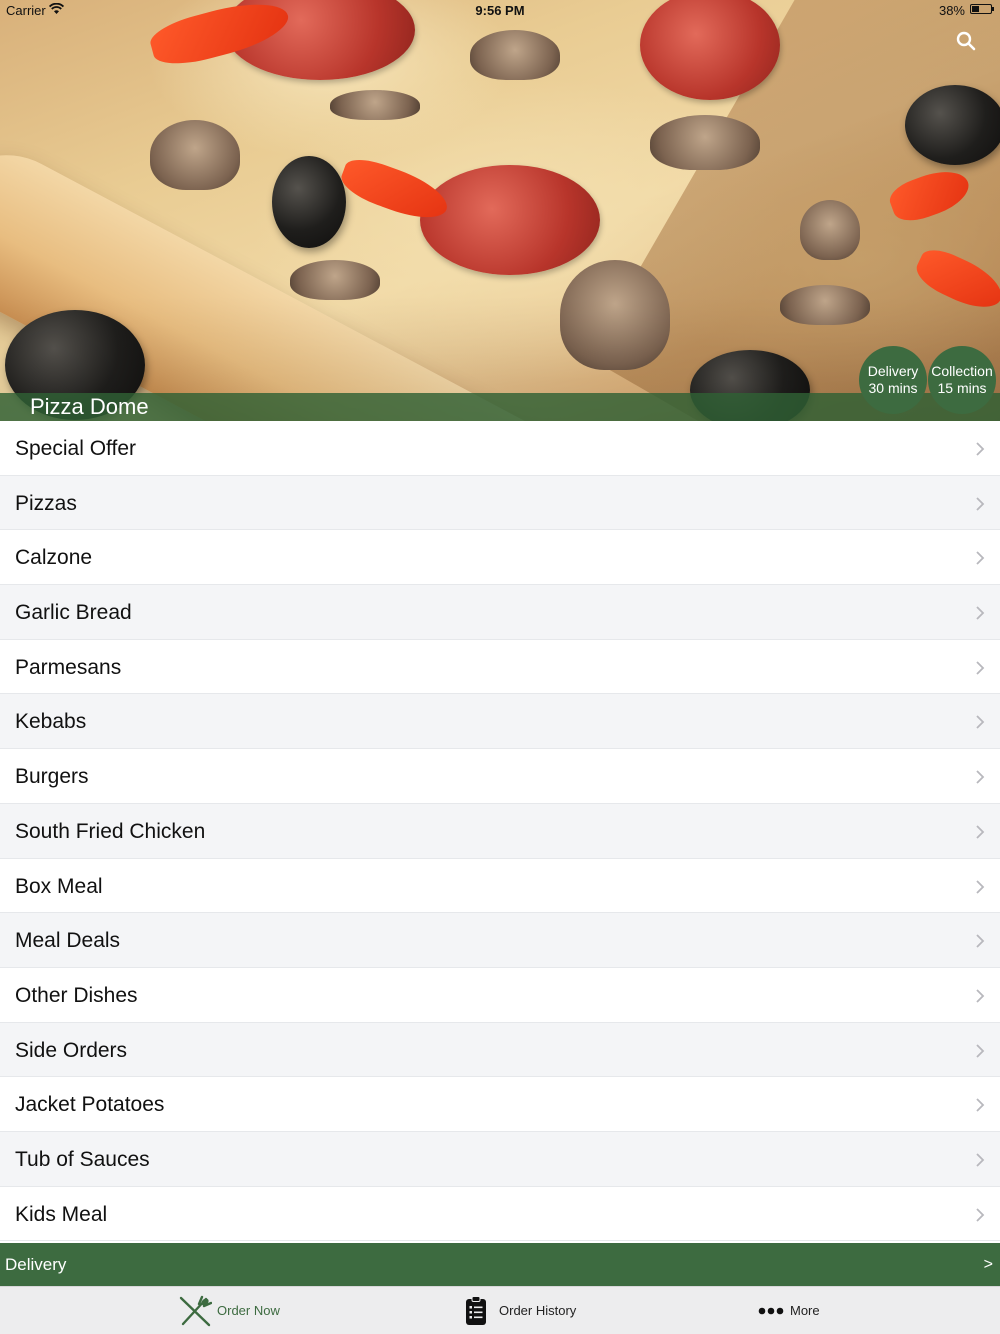 The height and width of the screenshot is (1334, 1000). I want to click on tab-more: More, so click(793, 1310).